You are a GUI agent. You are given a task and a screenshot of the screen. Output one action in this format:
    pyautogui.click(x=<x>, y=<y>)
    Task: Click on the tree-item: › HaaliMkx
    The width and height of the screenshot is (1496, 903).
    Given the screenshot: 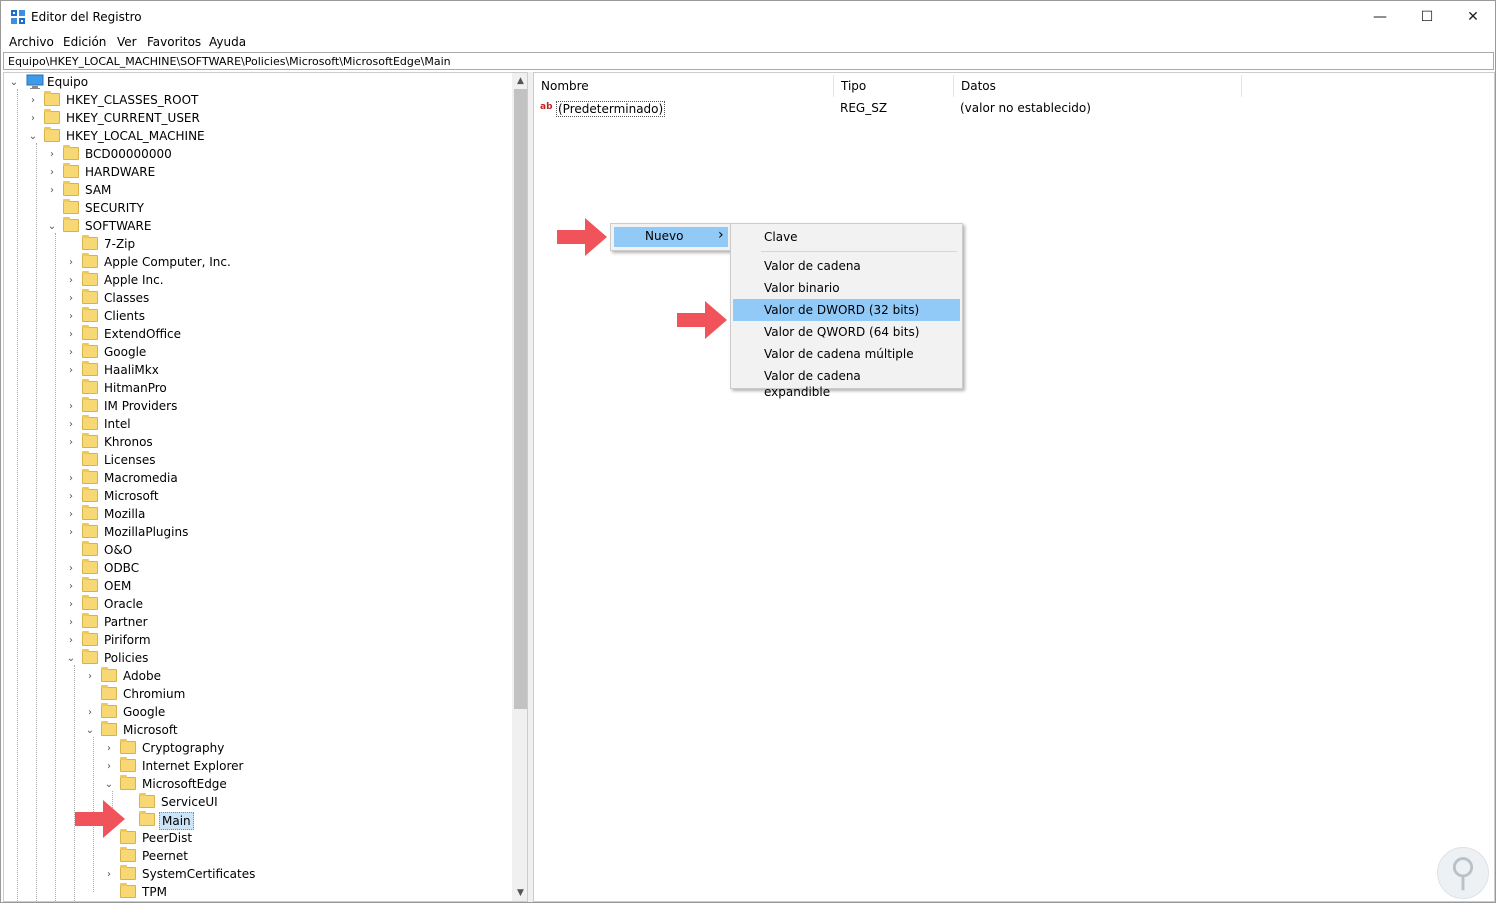 What is the action you would take?
    pyautogui.click(x=258, y=370)
    